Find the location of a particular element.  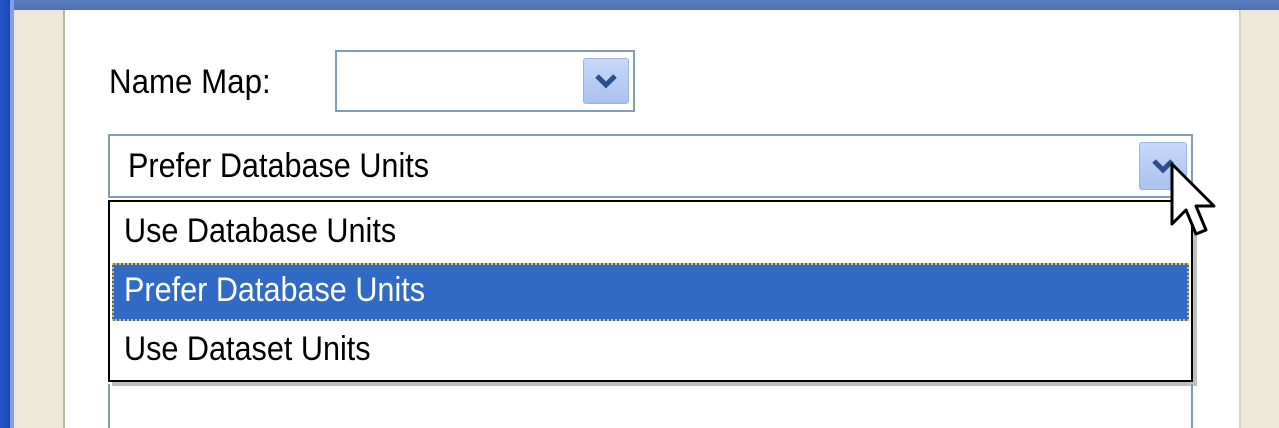

units-combo-value: Prefer Database Units is located at coordinates (279, 166).